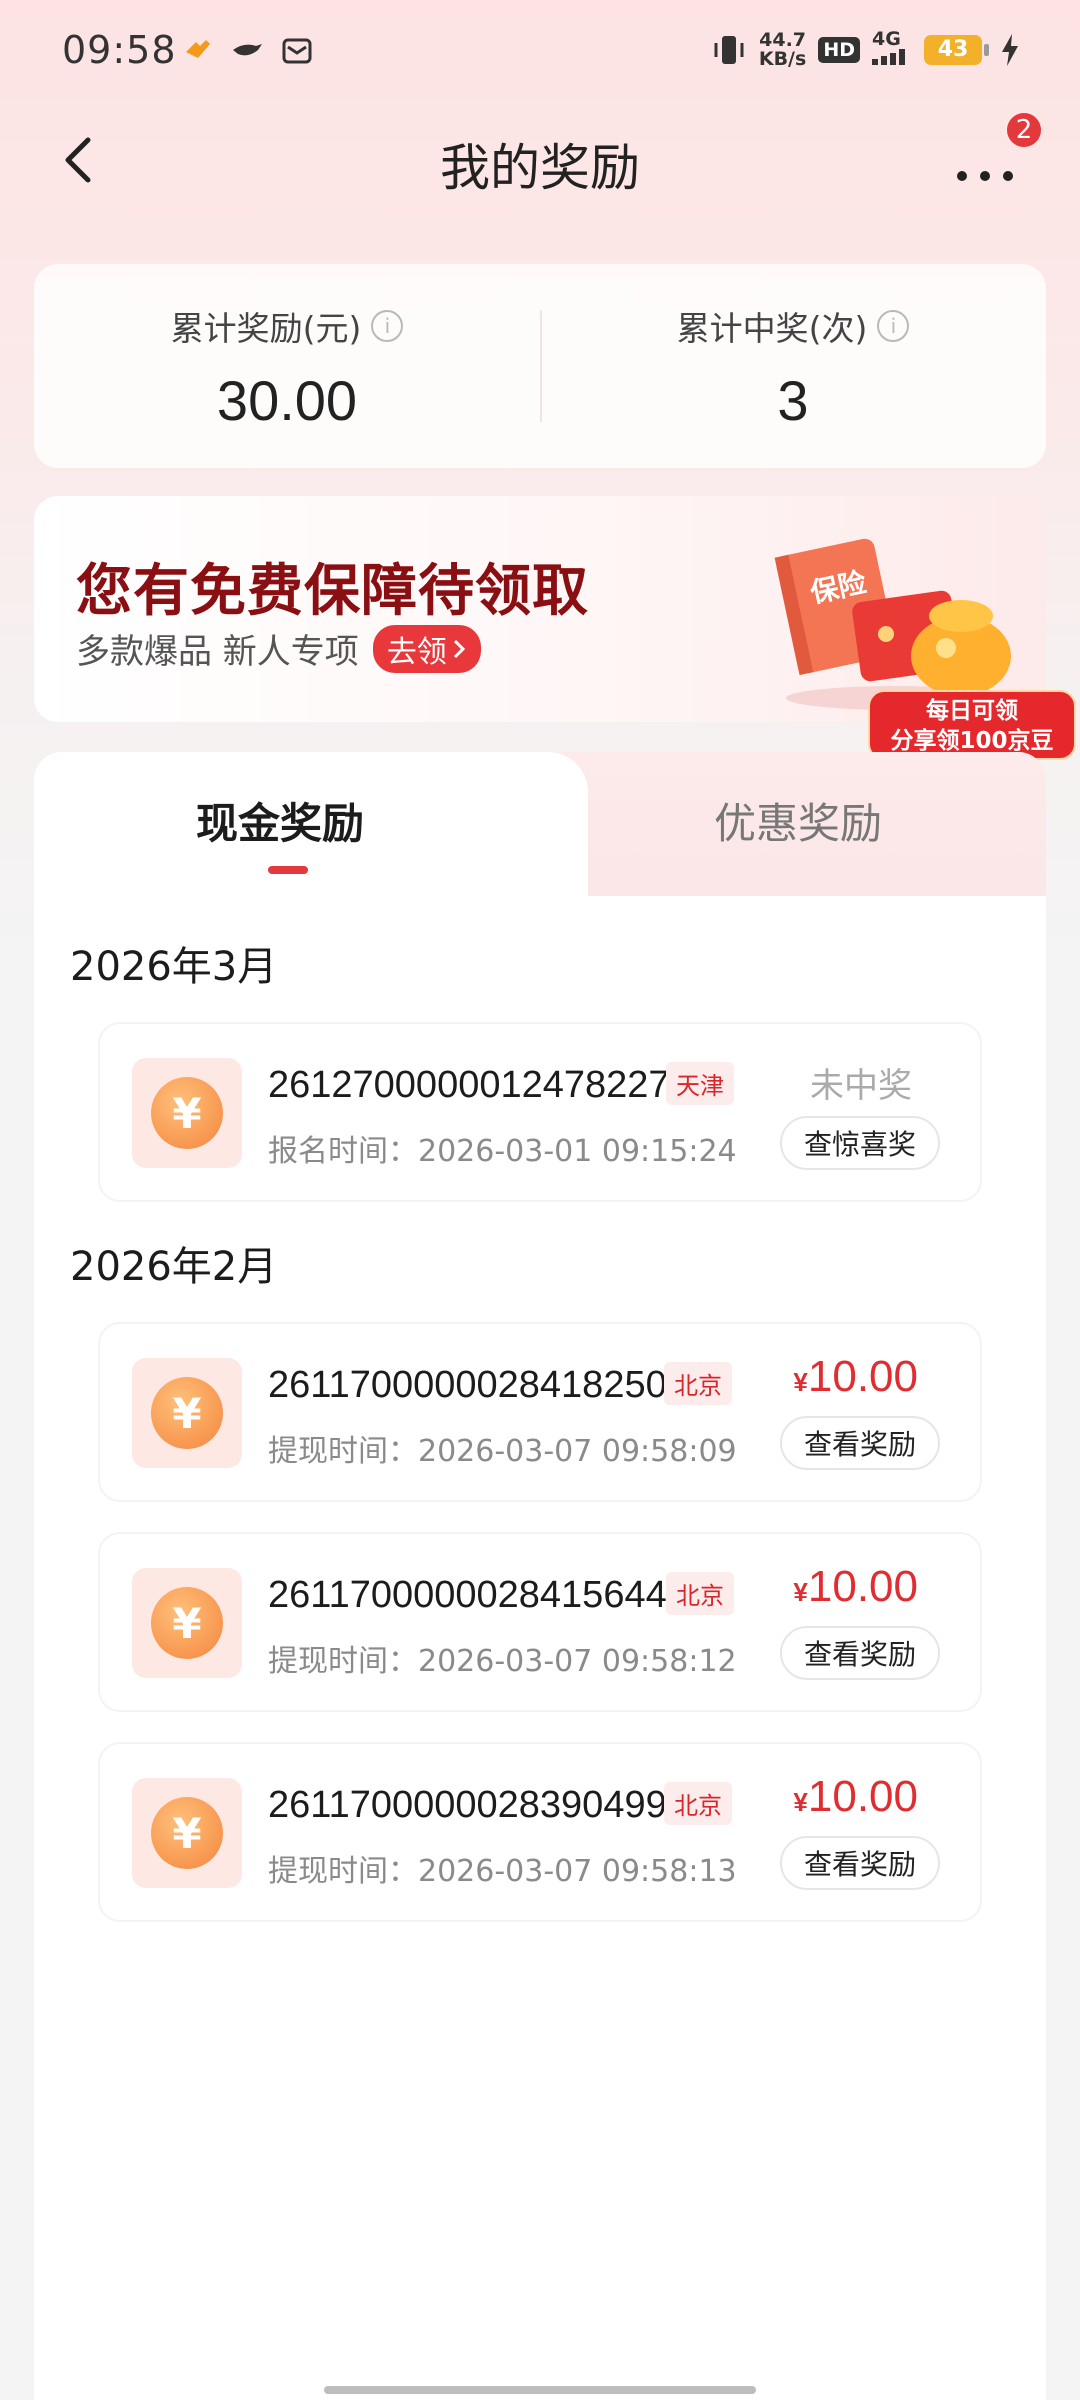 This screenshot has width=1080, height=2400. I want to click on home-indicator, so click(540, 2390).